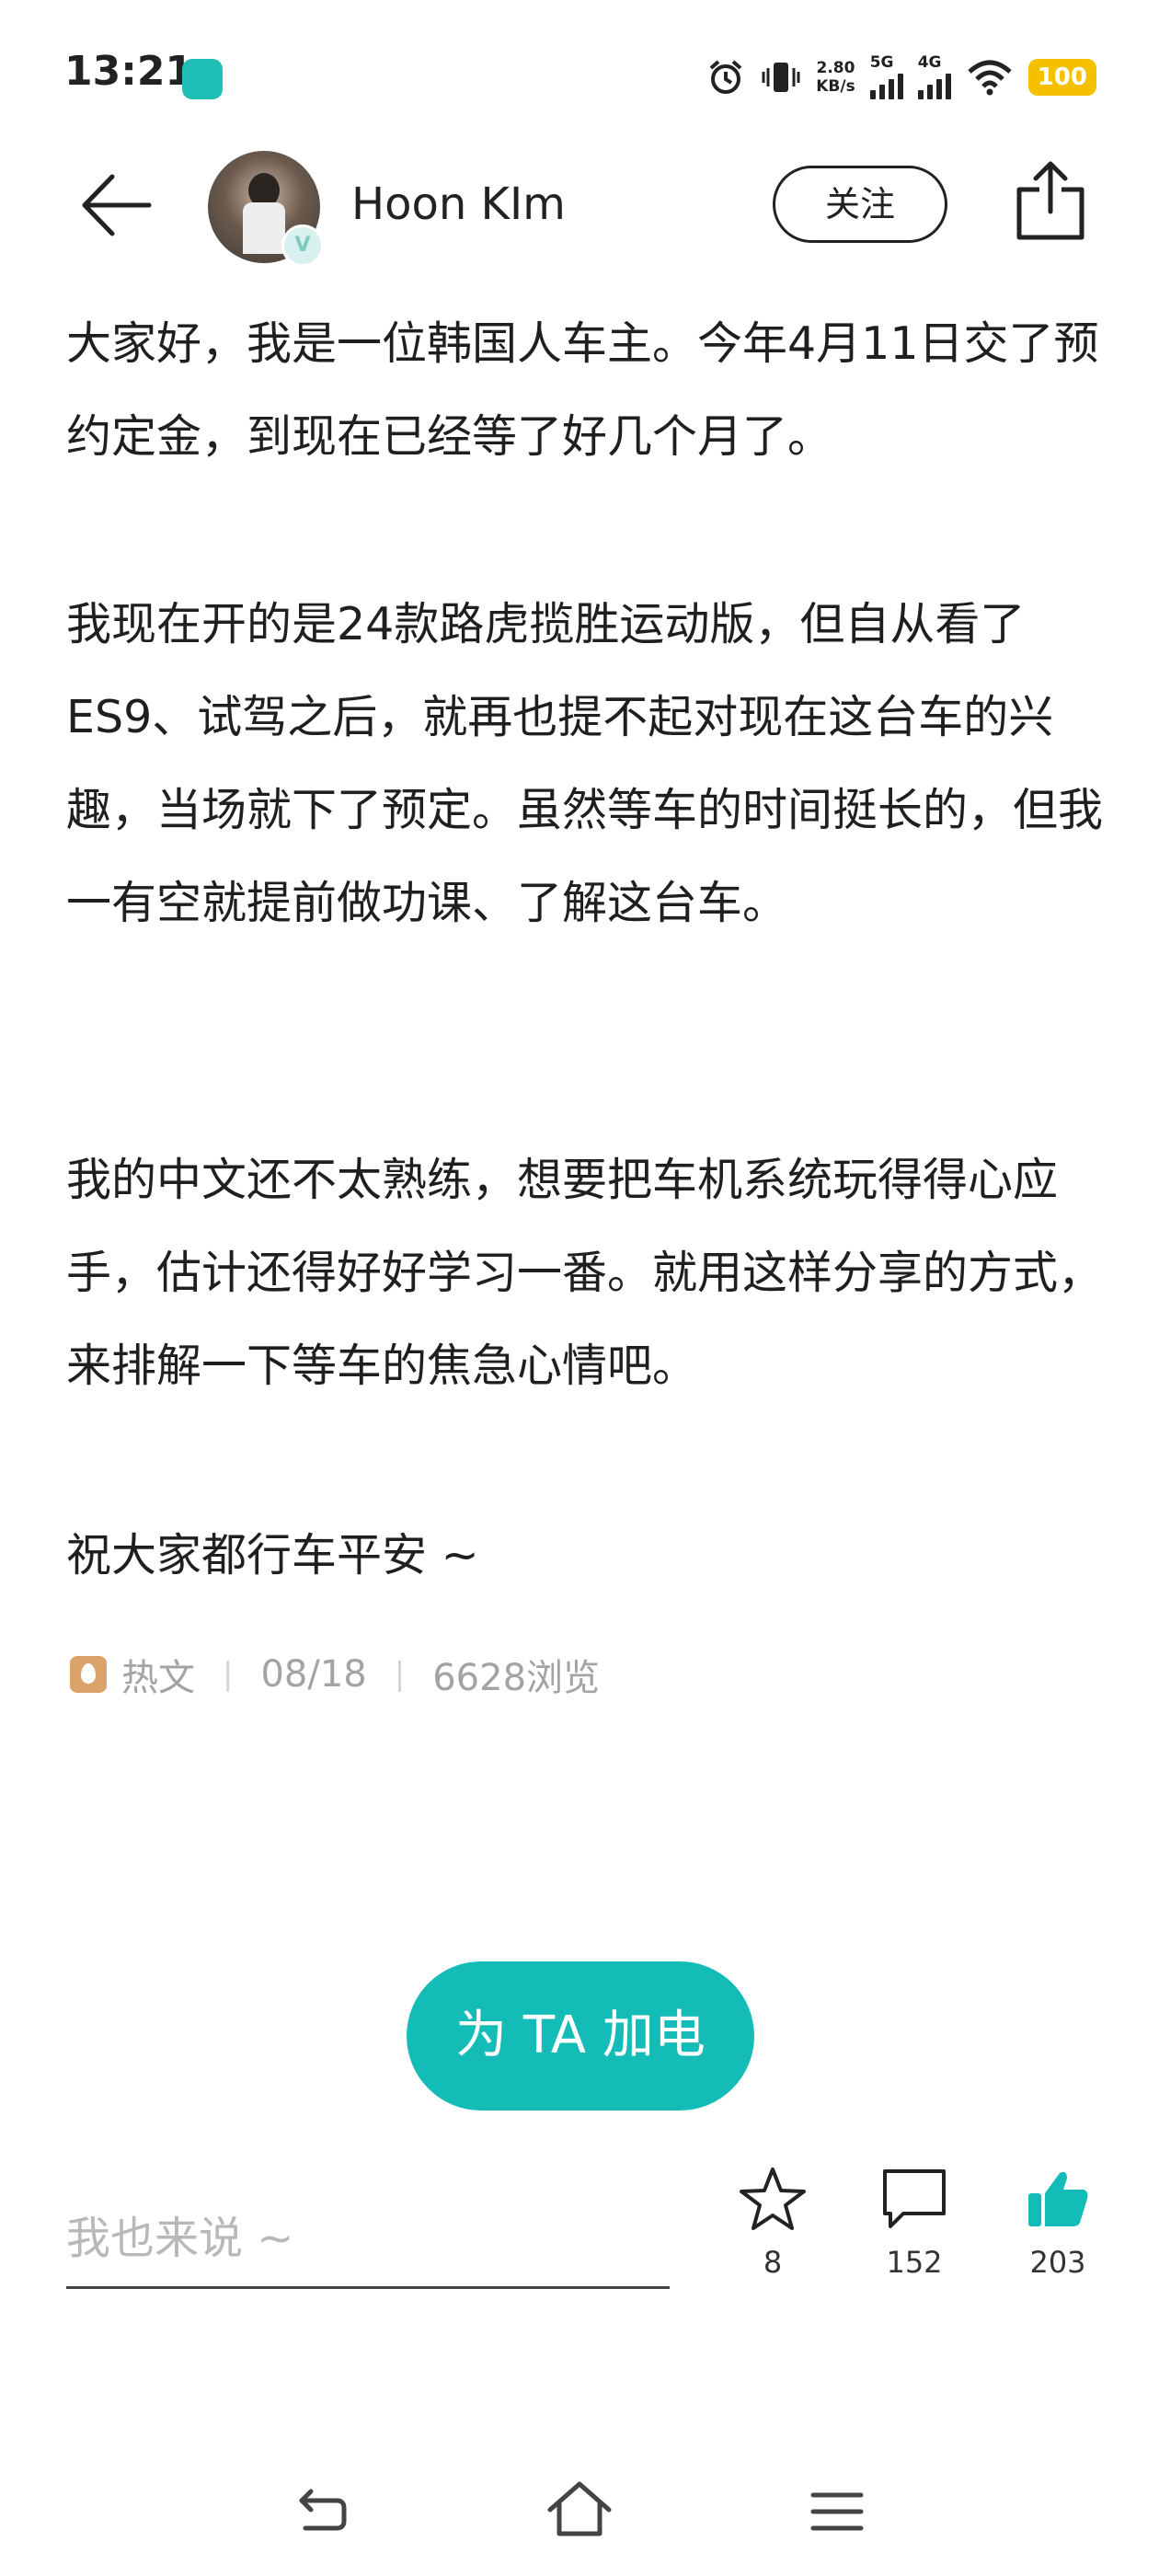 The image size is (1159, 2576). What do you see at coordinates (129, 71) in the screenshot?
I see `status-time: 13:21` at bounding box center [129, 71].